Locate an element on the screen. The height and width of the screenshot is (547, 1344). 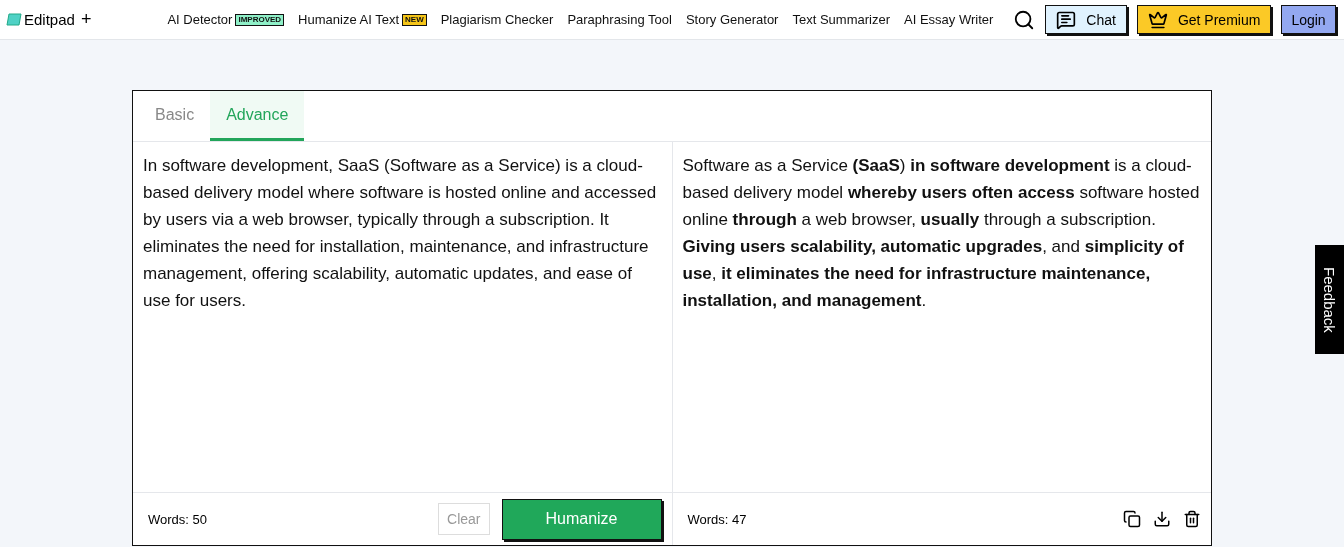
word-count: Words: 47 is located at coordinates (717, 519).